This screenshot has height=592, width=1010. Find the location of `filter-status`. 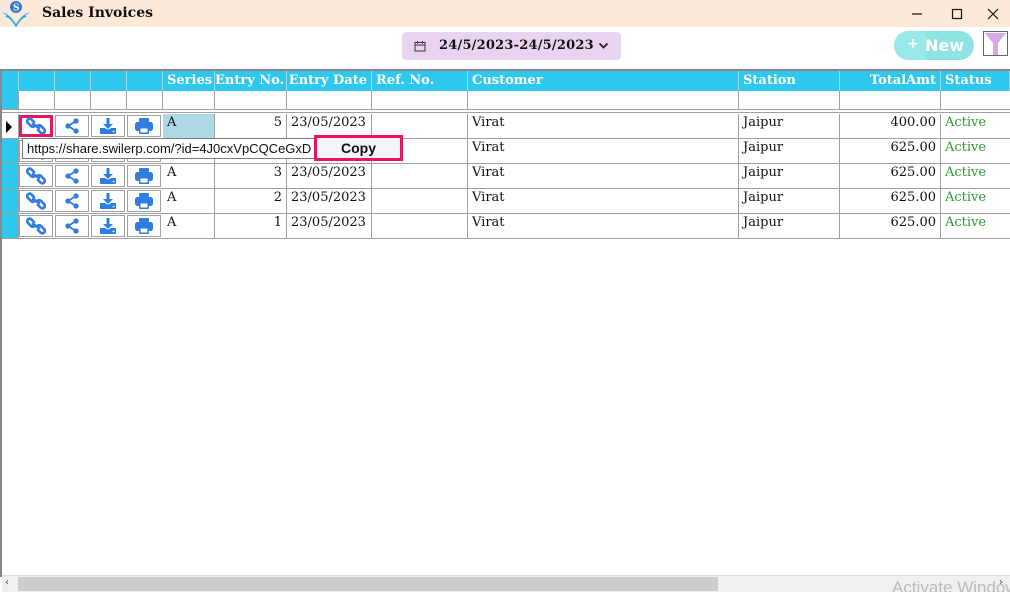

filter-status is located at coordinates (975, 100).